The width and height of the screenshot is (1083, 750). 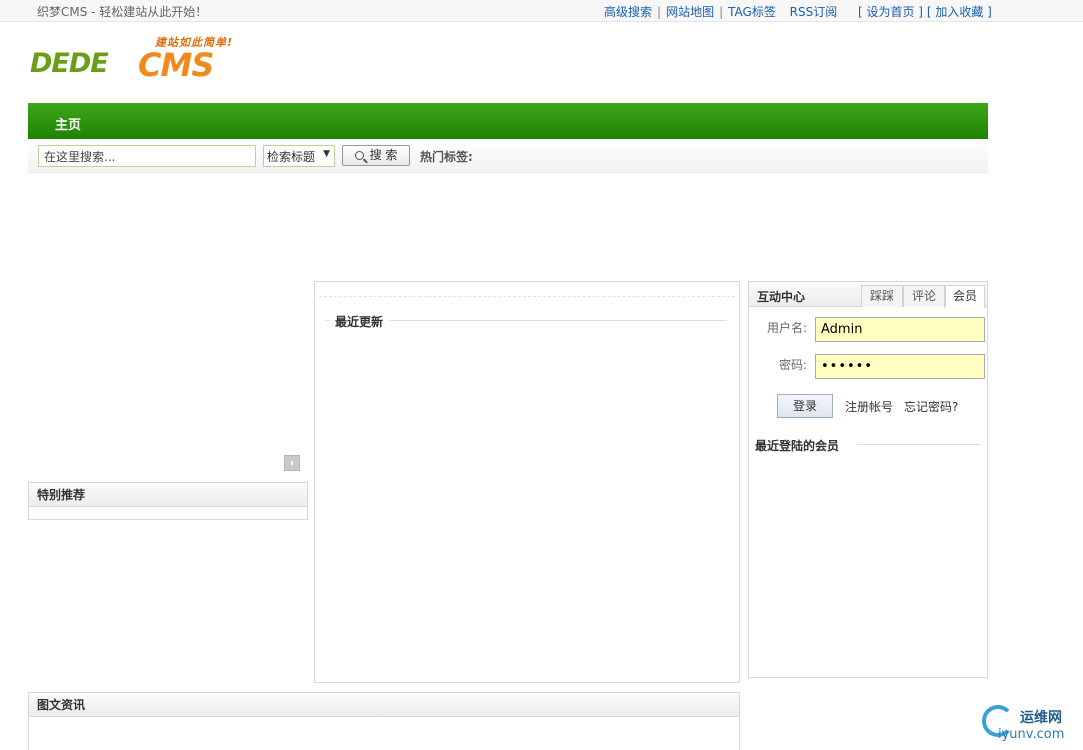 I want to click on site-logo: 建站如此简单! DEDE CMS, so click(x=137, y=62).